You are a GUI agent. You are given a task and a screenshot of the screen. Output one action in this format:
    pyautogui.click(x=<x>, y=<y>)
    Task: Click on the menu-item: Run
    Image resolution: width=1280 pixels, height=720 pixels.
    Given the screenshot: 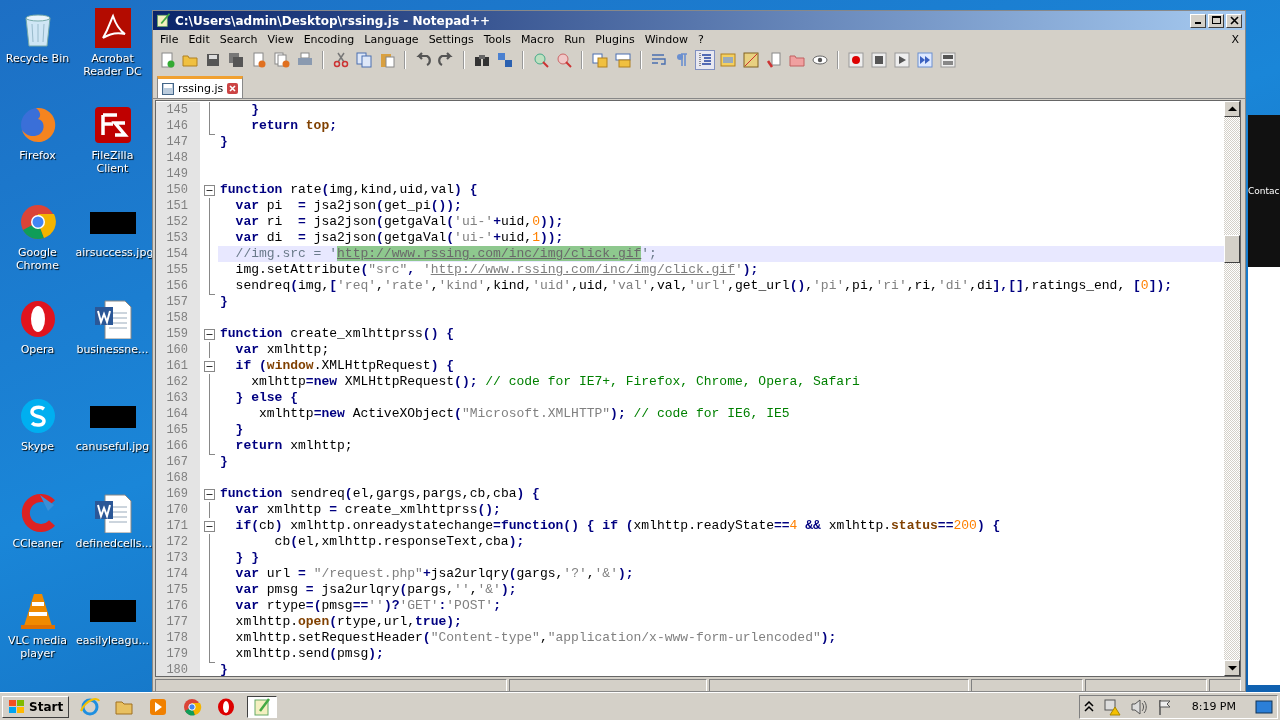 What is the action you would take?
    pyautogui.click(x=575, y=39)
    